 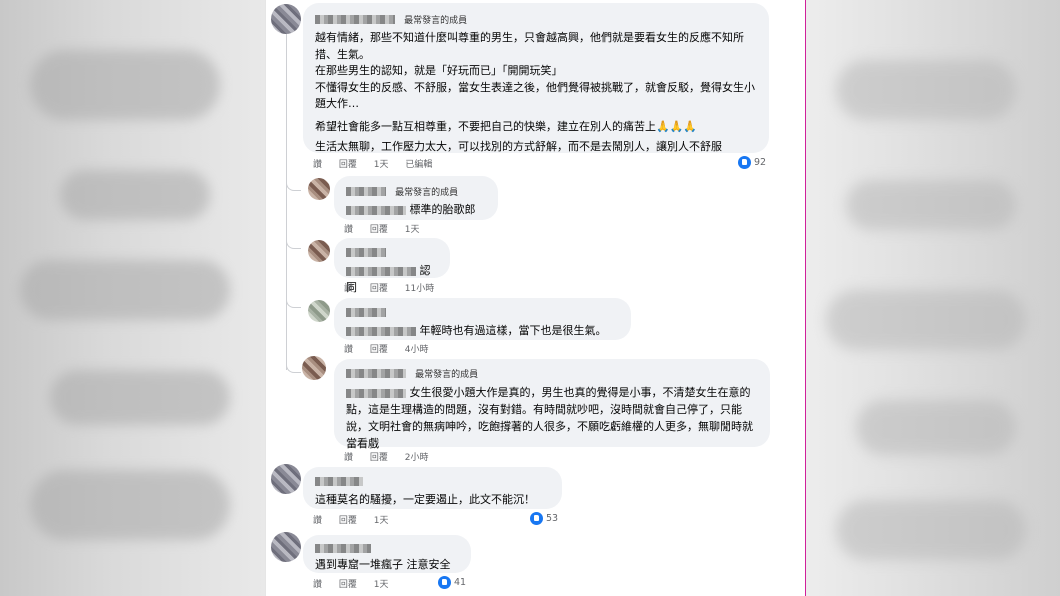 I want to click on comment-actions: 讚 回覆 1天 已編輯, so click(x=379, y=163).